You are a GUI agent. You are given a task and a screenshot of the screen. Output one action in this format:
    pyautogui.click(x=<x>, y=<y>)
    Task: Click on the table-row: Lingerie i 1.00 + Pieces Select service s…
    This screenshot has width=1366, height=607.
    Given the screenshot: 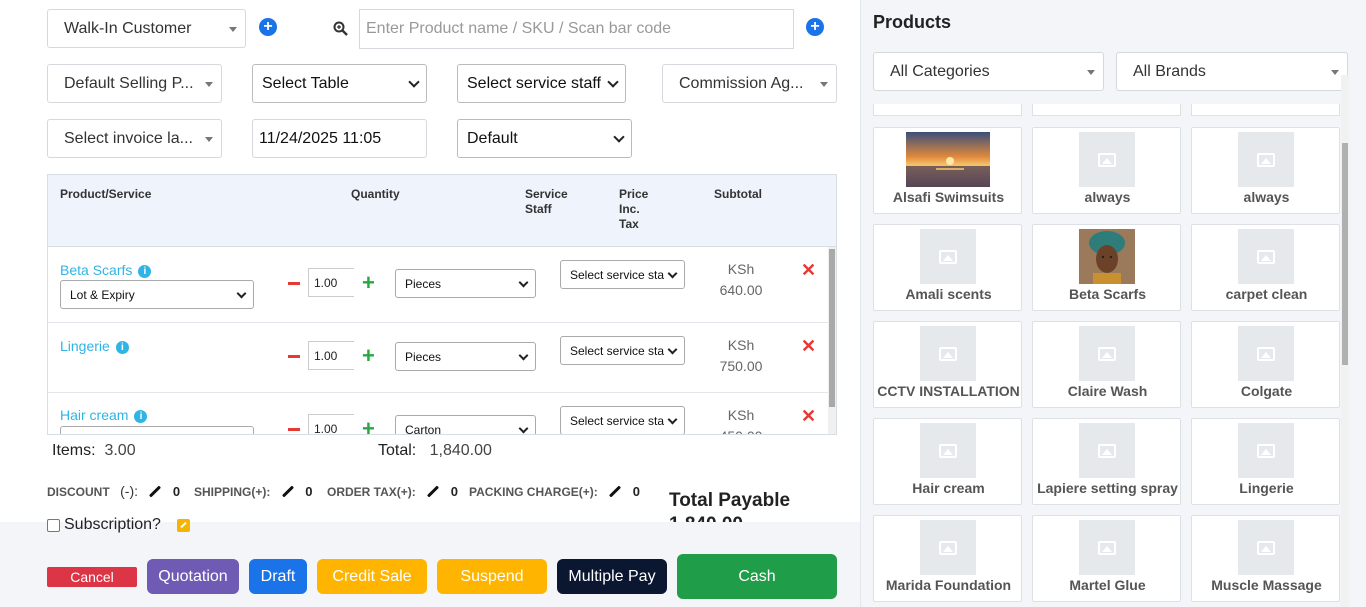 What is the action you would take?
    pyautogui.click(x=439, y=358)
    